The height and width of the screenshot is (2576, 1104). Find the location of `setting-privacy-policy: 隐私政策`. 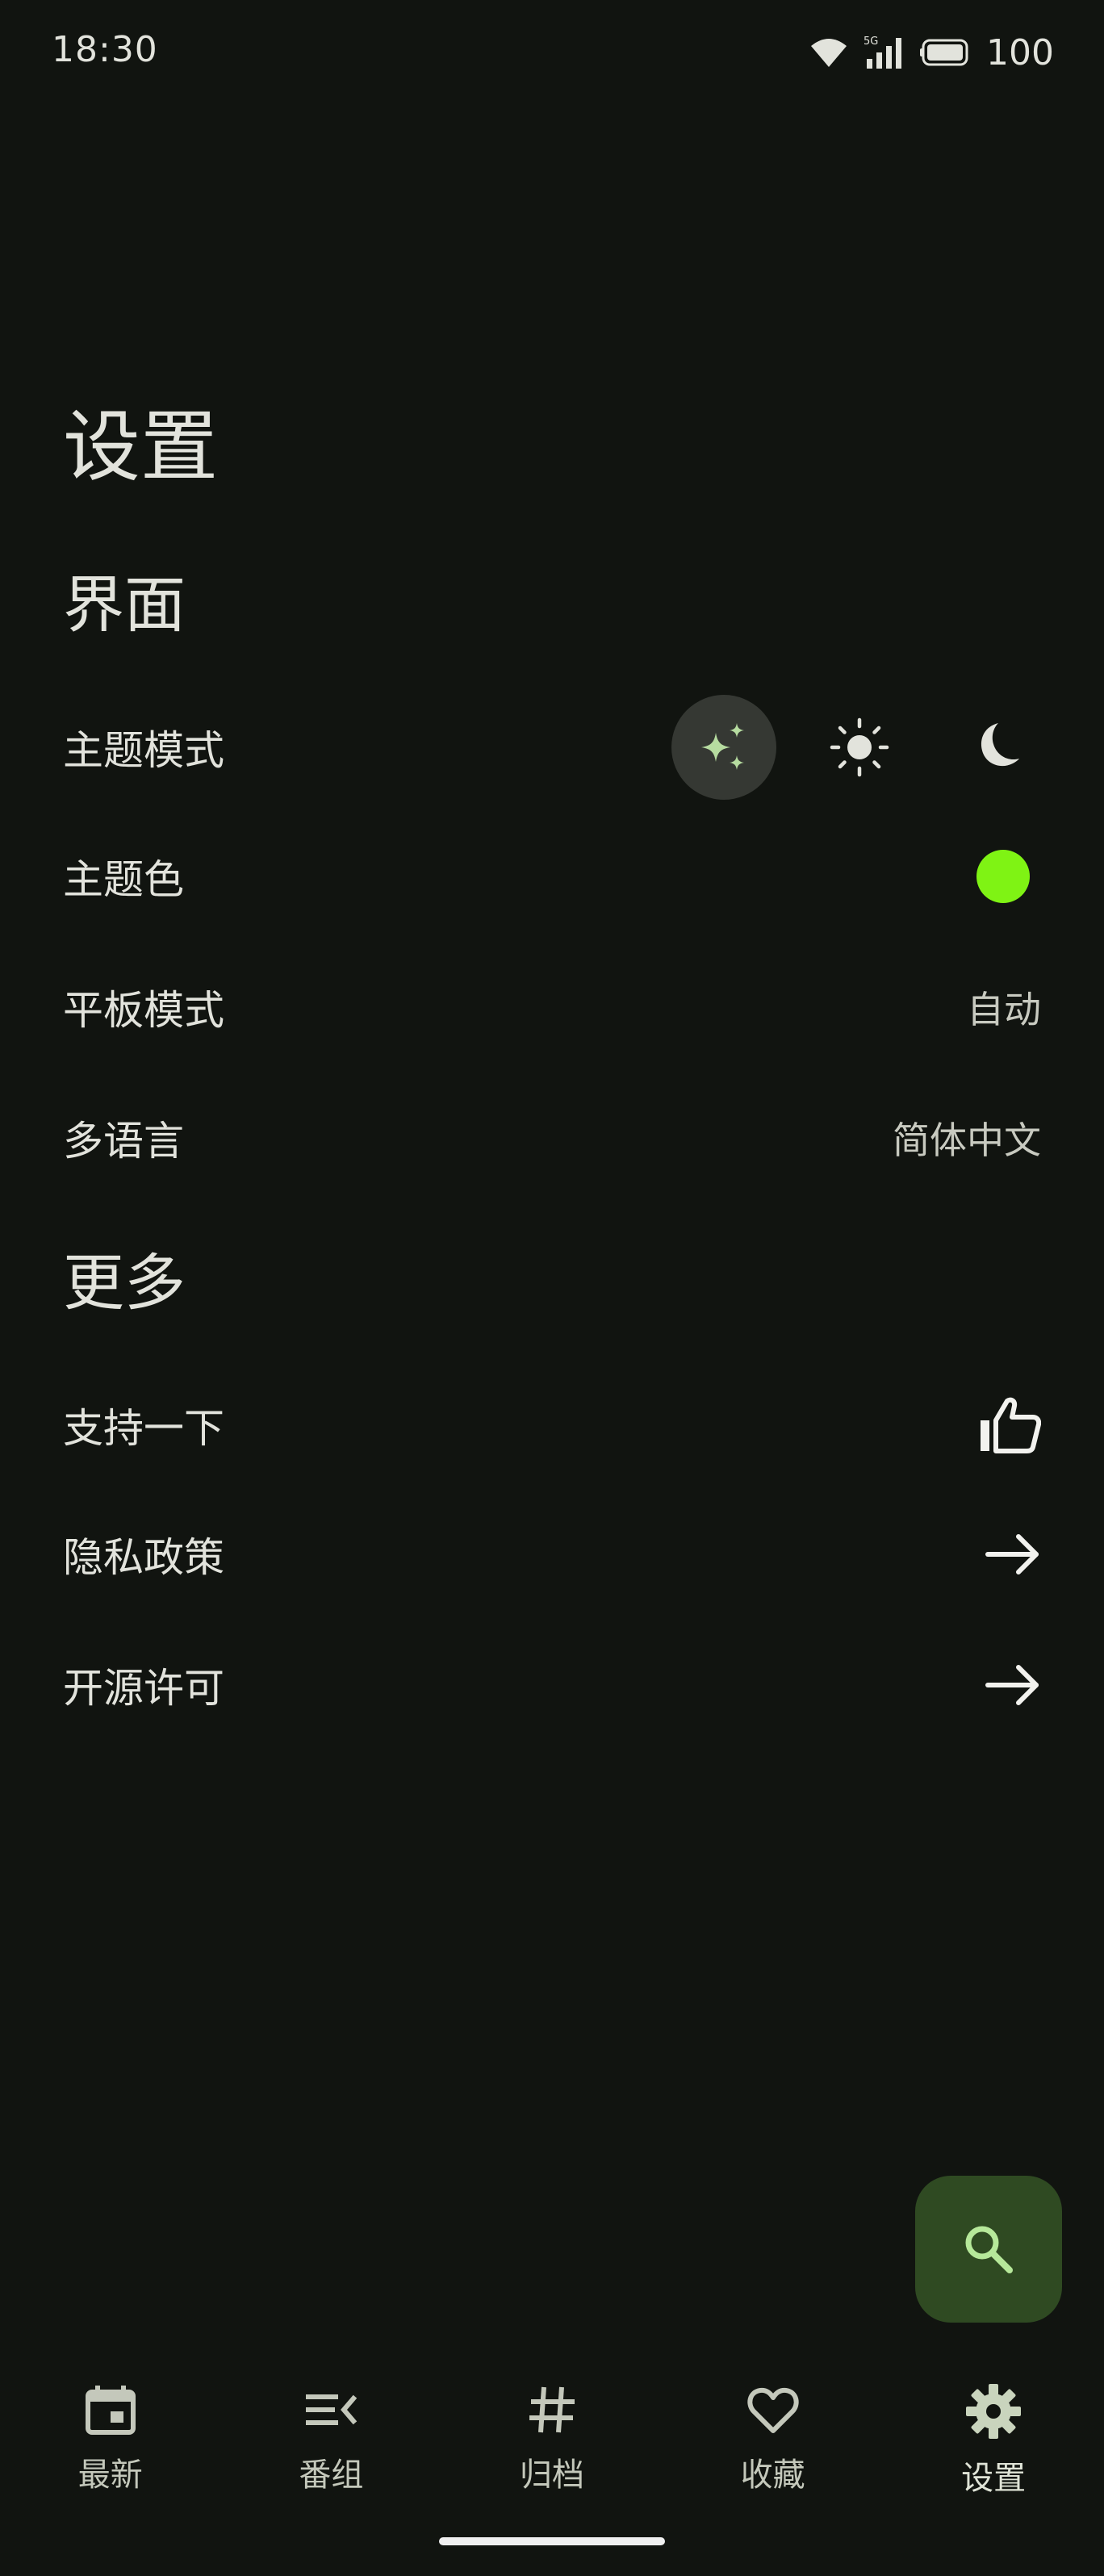

setting-privacy-policy: 隐私政策 is located at coordinates (552, 1554).